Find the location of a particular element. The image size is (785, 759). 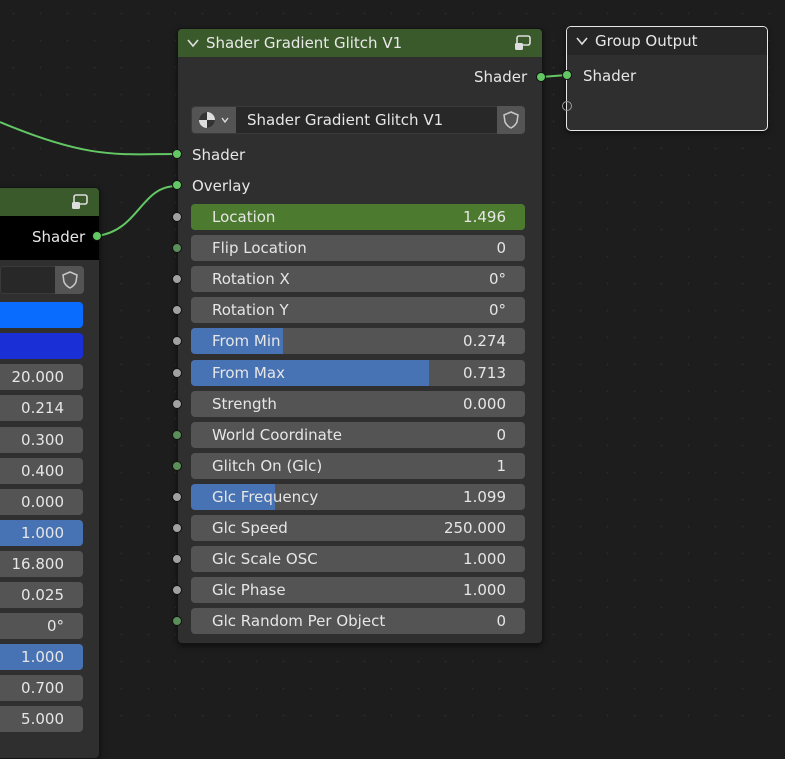

group-output-empty-socket is located at coordinates (567, 106).